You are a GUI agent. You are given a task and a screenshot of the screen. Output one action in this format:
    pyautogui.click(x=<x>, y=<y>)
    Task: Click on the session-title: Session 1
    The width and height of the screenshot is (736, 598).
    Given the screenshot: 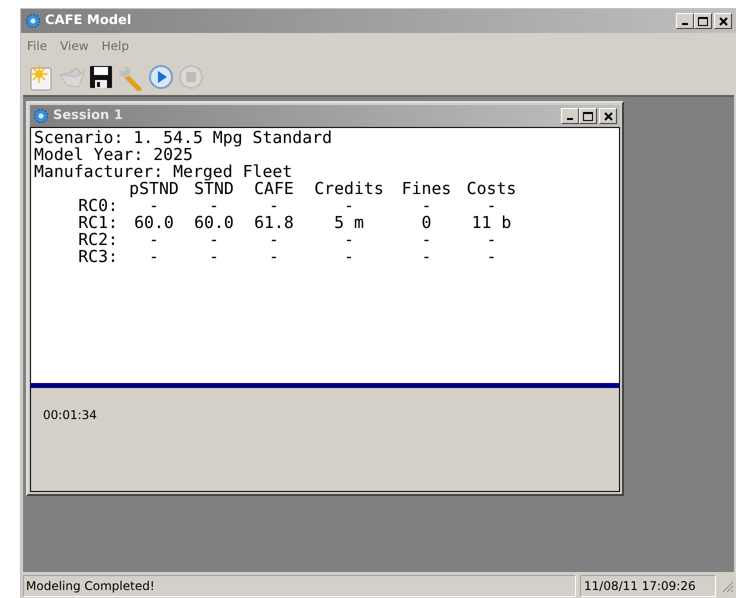 What is the action you would take?
    pyautogui.click(x=88, y=116)
    